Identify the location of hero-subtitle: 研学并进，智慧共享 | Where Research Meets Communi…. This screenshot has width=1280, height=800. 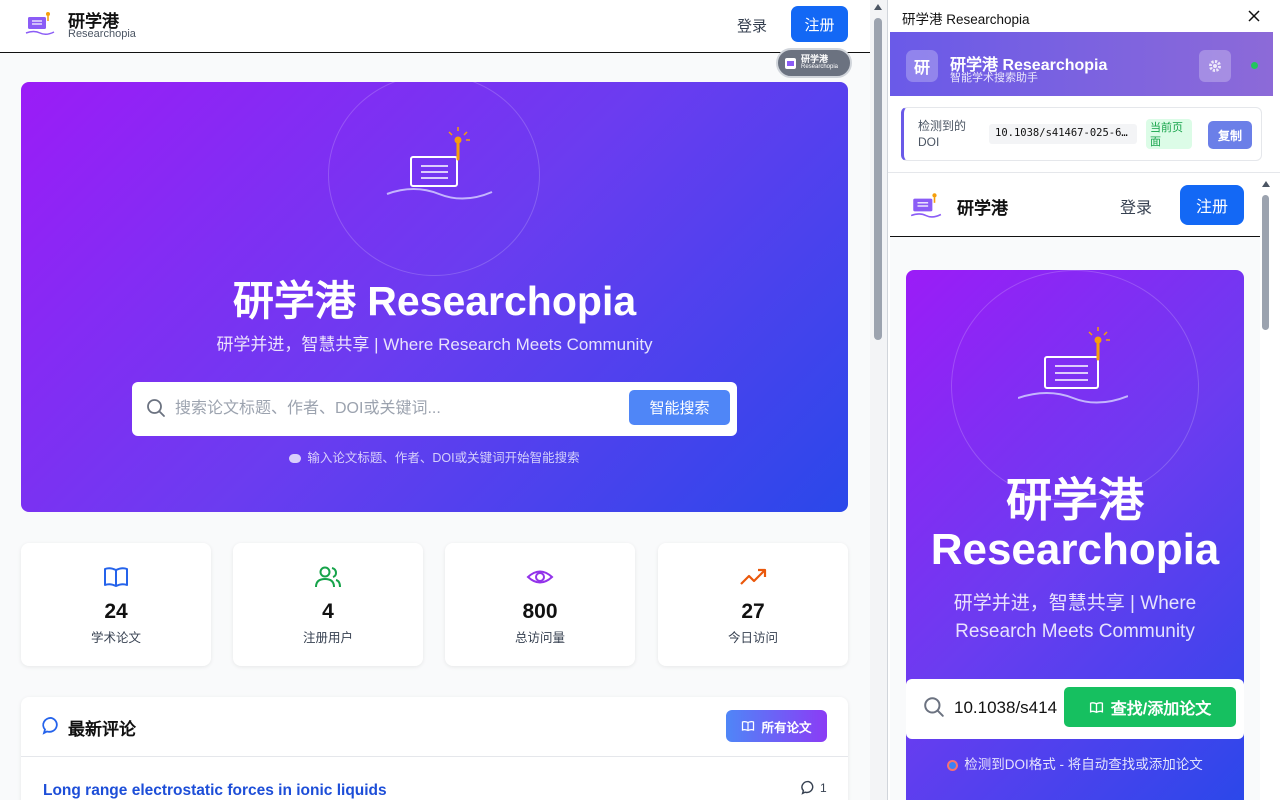
(434, 344).